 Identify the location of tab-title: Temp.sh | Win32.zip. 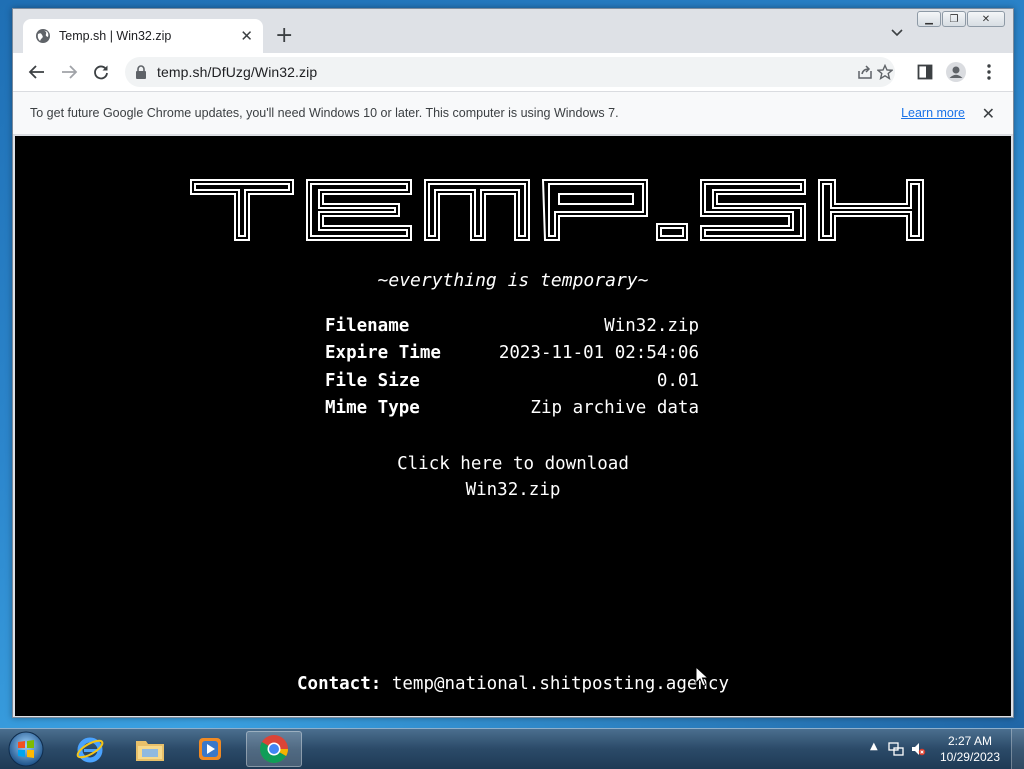
(115, 36).